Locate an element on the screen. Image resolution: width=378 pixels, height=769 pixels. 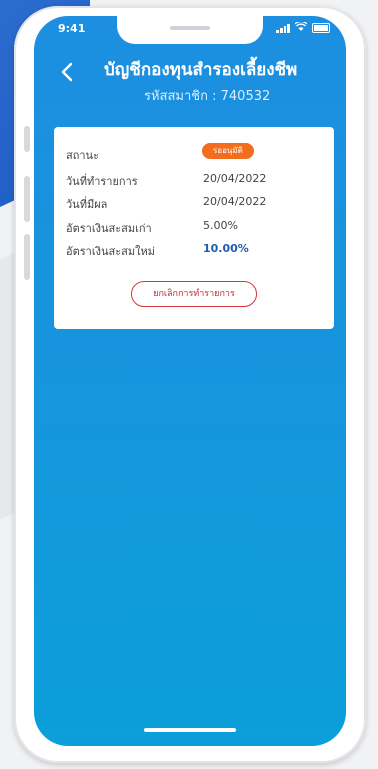
chevron-left-icon is located at coordinates (68, 72).